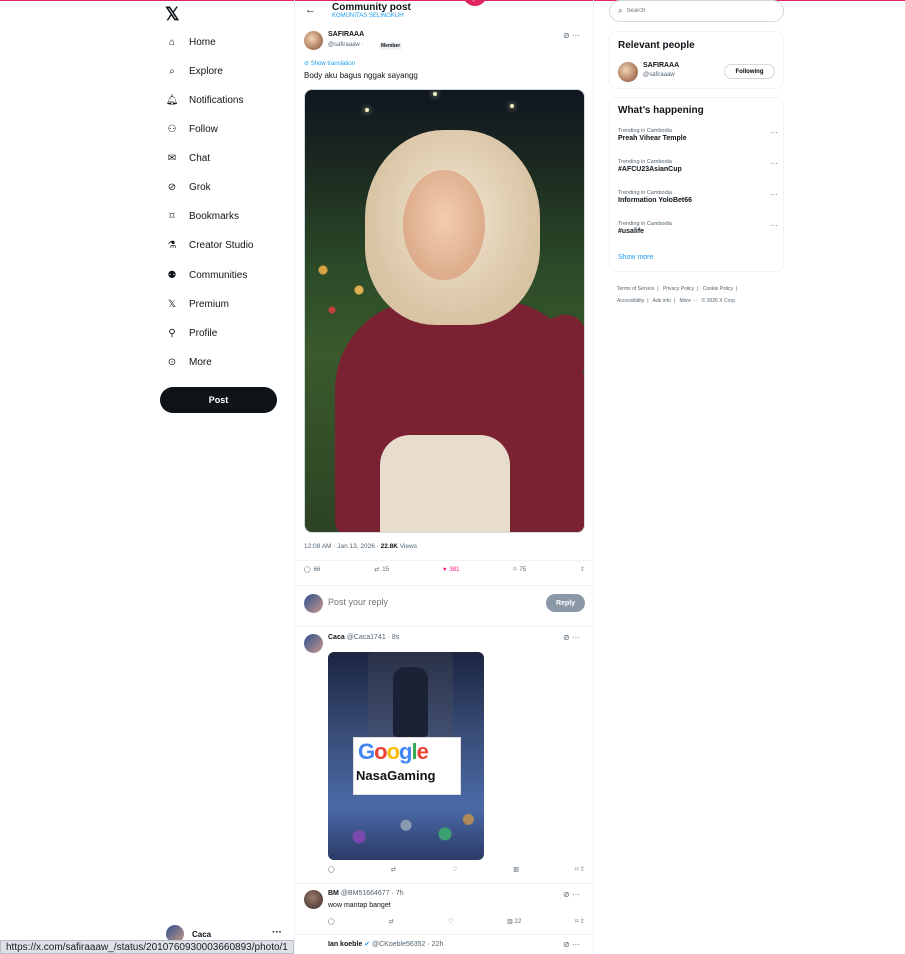  Describe the element at coordinates (631, 231) in the screenshot. I see `trend-name: #usalife` at that location.